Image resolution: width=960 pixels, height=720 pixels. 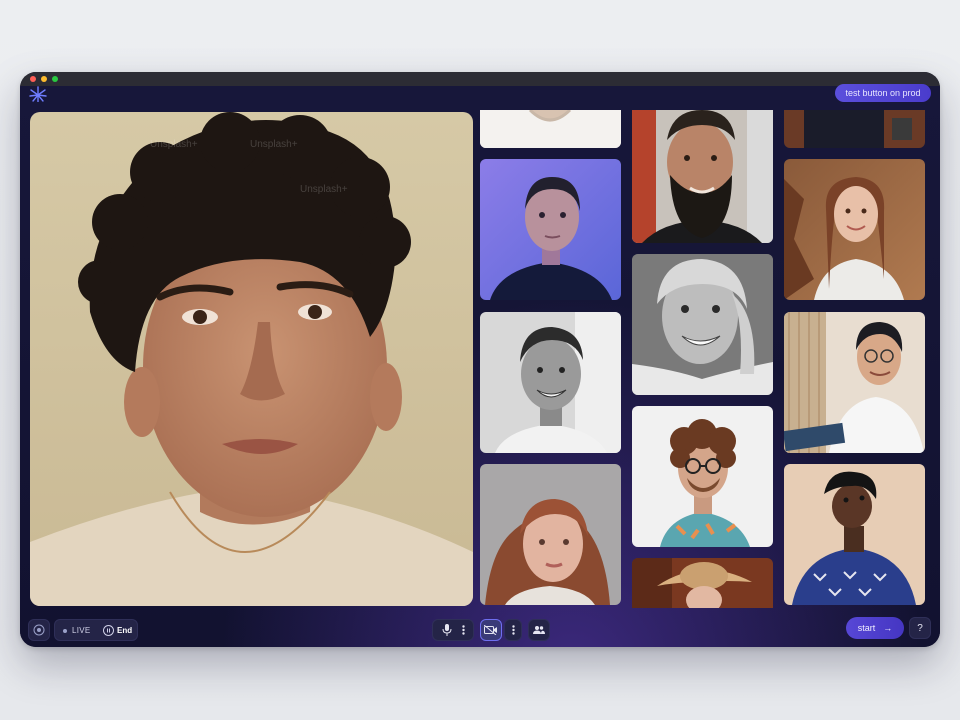 What do you see at coordinates (44, 79) in the screenshot?
I see `minimize-window-button` at bounding box center [44, 79].